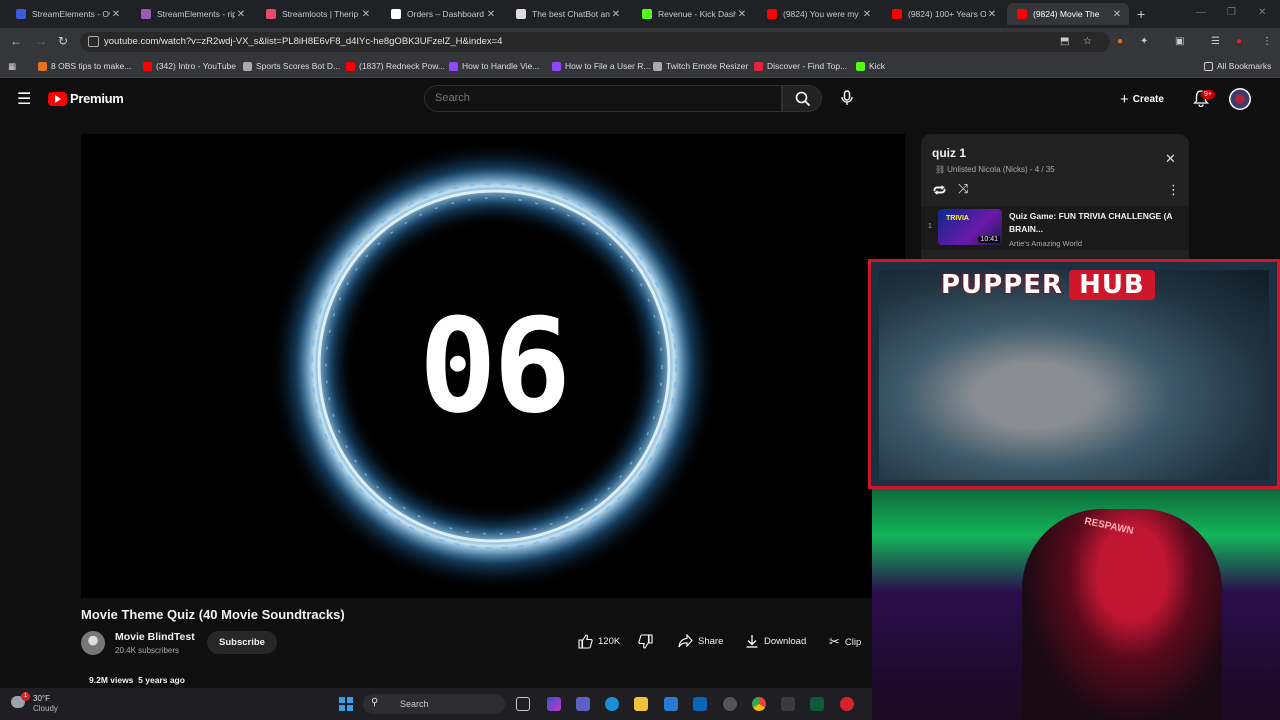 The height and width of the screenshot is (720, 1280). What do you see at coordinates (700, 641) in the screenshot?
I see `share-button: Share` at bounding box center [700, 641].